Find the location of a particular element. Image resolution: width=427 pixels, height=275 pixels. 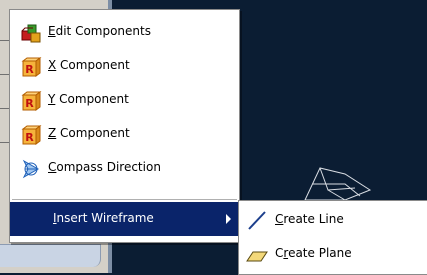

menu-item-z-component: R Z Component is located at coordinates (124, 134).